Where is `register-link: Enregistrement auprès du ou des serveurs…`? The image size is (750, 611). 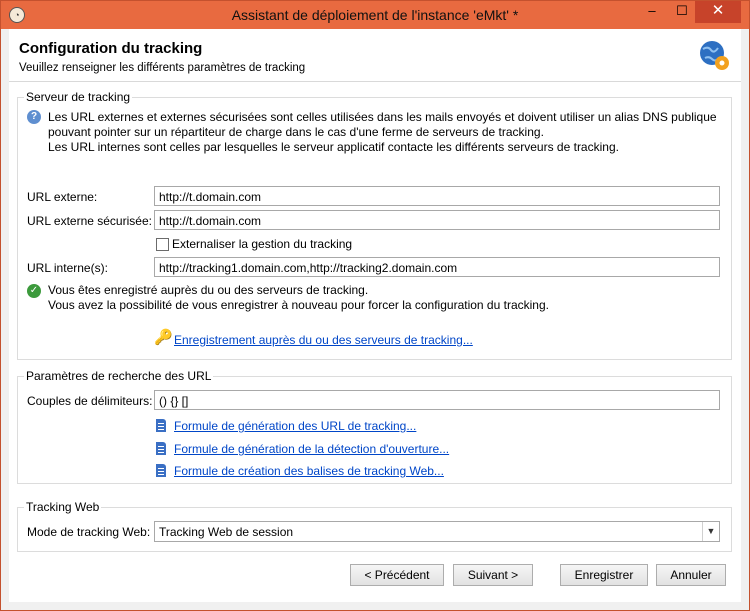
register-link: Enregistrement auprès du ou des serveurs… is located at coordinates (323, 340).